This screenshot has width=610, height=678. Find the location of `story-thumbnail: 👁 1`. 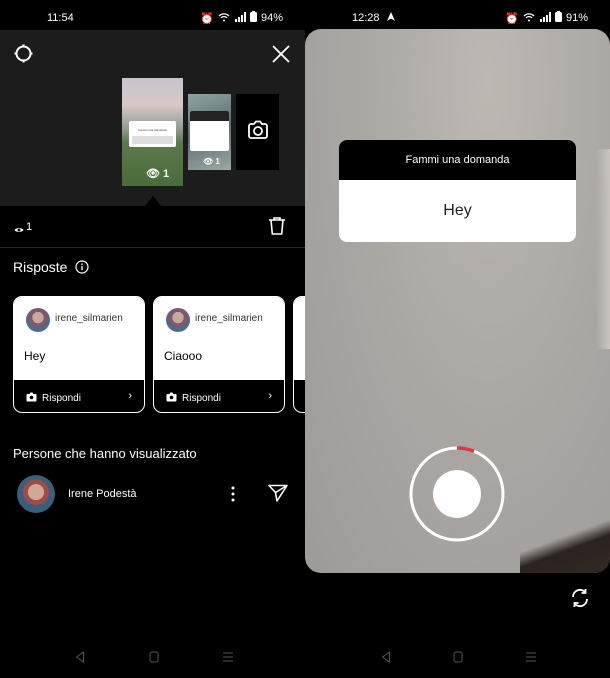

story-thumbnail: 👁 1 is located at coordinates (209, 132).